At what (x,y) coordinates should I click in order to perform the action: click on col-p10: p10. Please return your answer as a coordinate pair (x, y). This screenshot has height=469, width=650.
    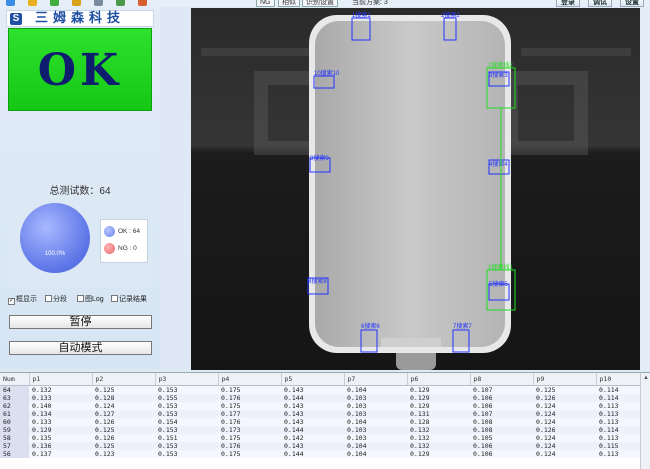
    Looking at the image, I should click on (620, 379).